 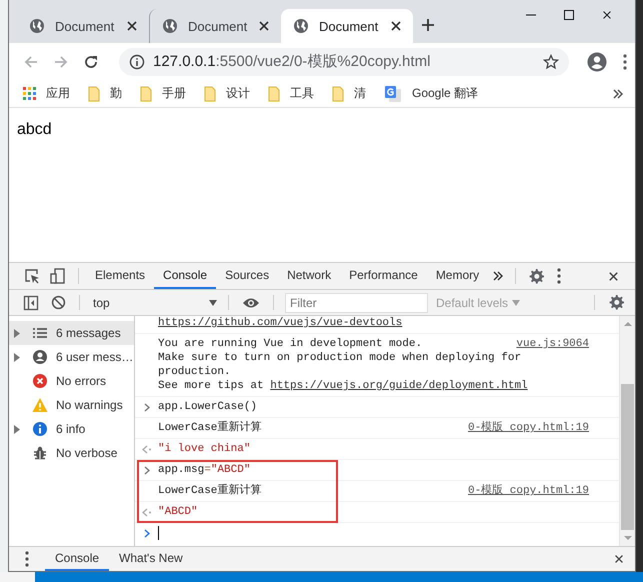 What do you see at coordinates (208, 407) in the screenshot?
I see `command-text: app.LowerCase()` at bounding box center [208, 407].